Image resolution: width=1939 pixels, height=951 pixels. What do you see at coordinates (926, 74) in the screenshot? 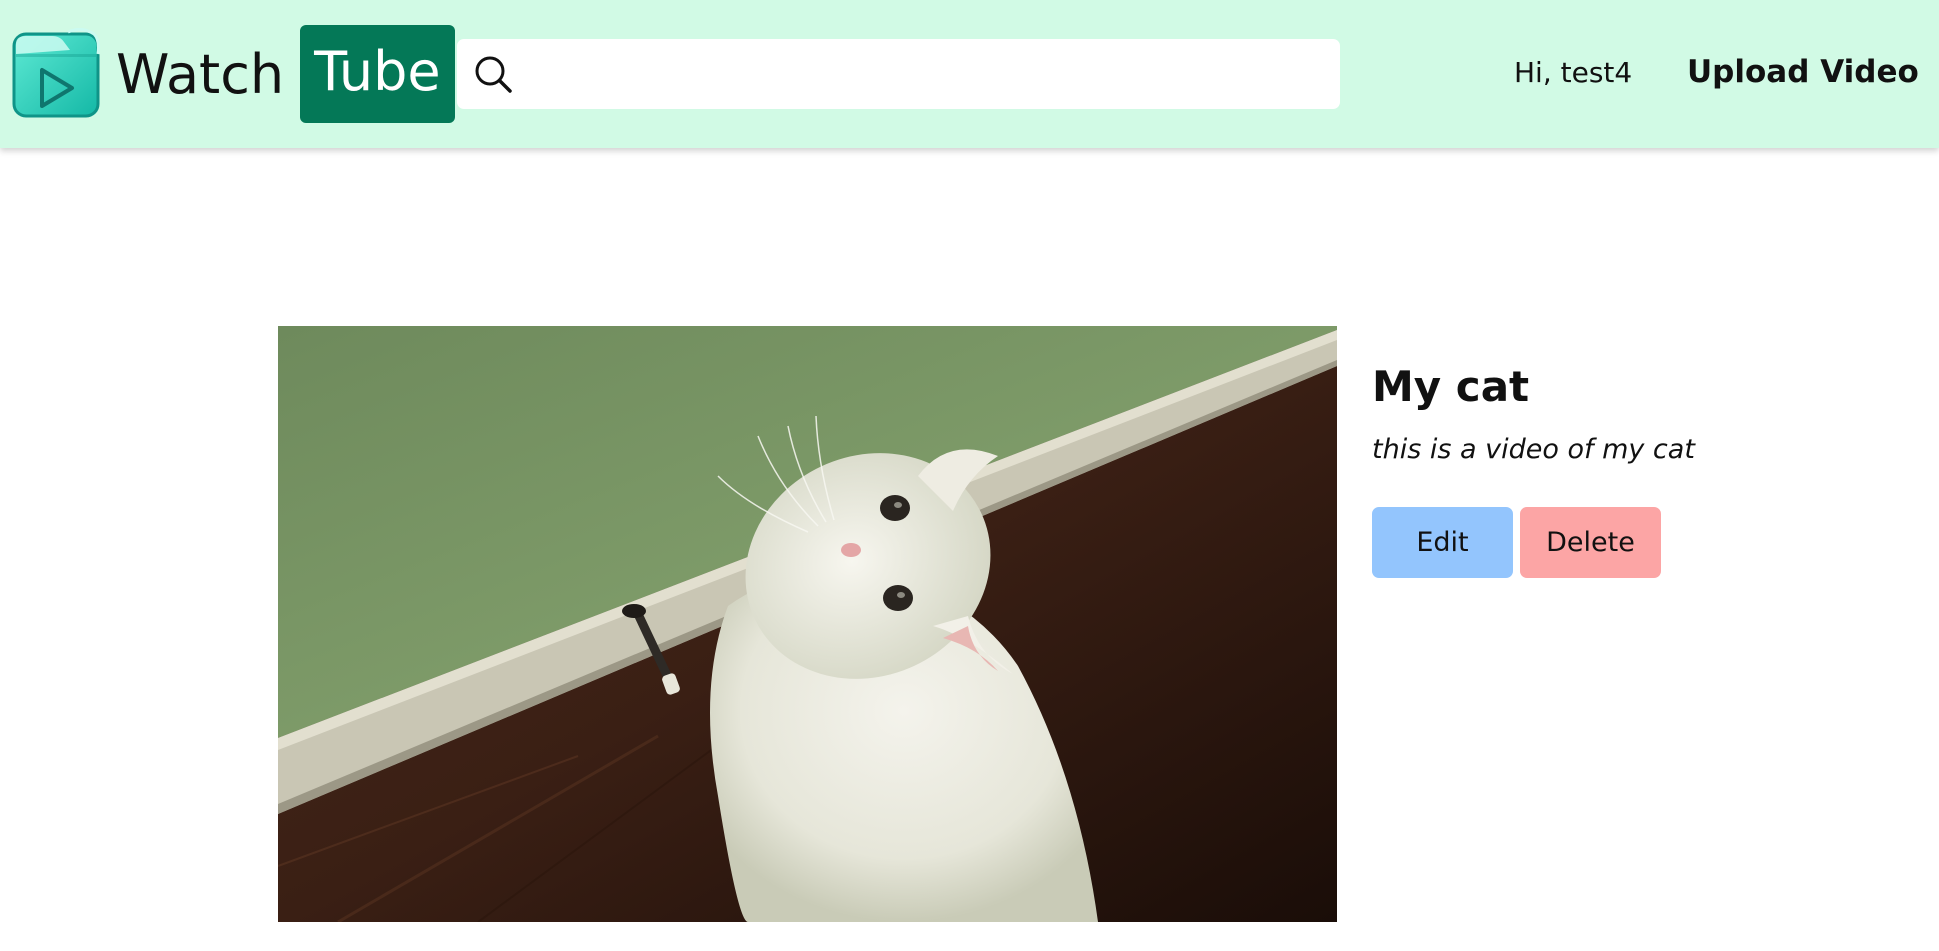
I see `search-input` at bounding box center [926, 74].